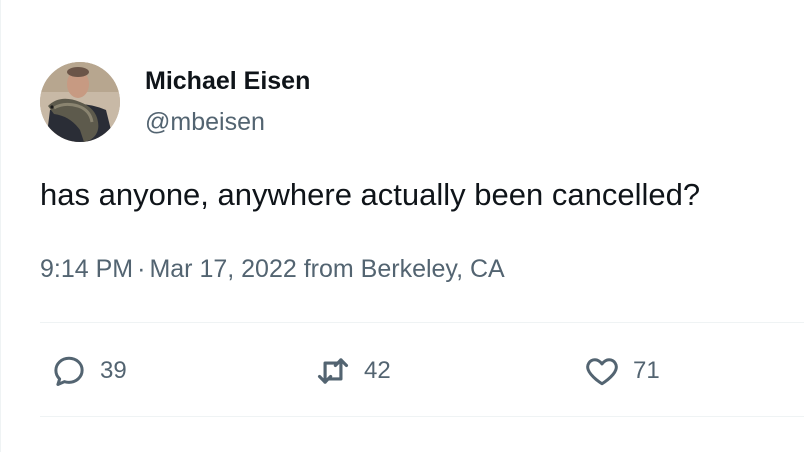 Image resolution: width=804 pixels, height=452 pixels. I want to click on tweet-metadata: 9:14 PM · Mar 17, 2022 from Berkeley, CA, so click(272, 269).